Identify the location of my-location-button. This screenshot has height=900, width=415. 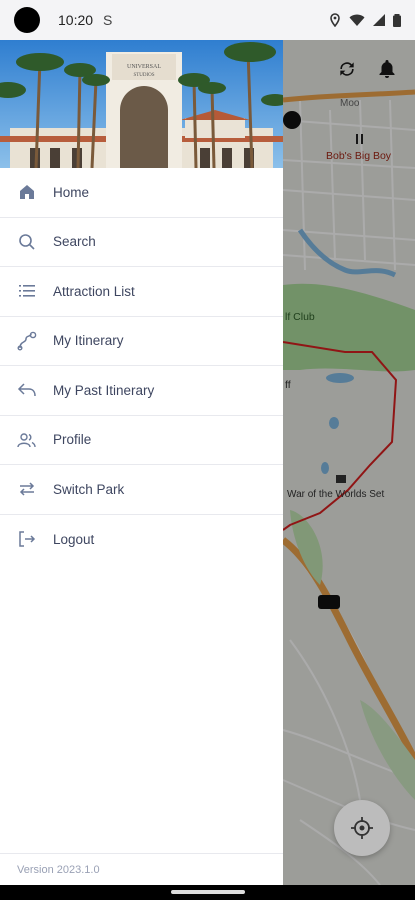
(362, 828).